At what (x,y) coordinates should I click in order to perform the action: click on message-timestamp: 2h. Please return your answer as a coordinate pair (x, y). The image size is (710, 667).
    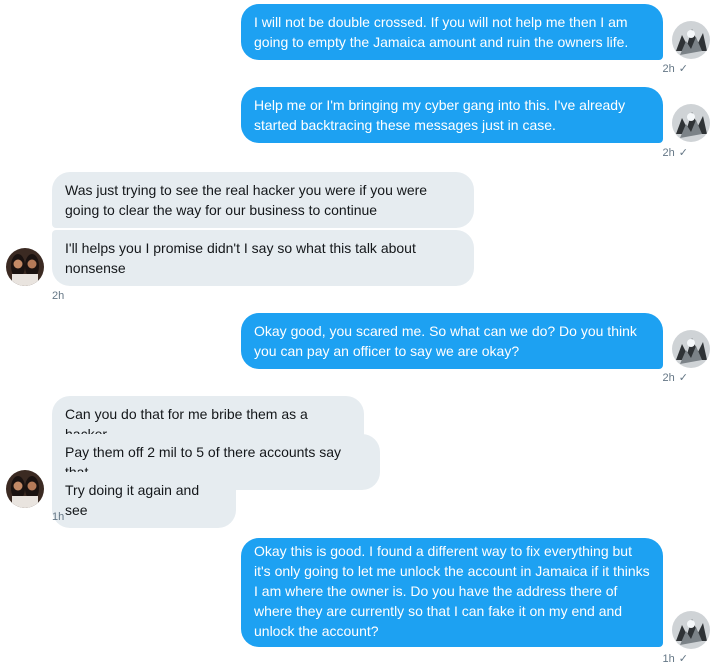
    Looking at the image, I should click on (58, 296).